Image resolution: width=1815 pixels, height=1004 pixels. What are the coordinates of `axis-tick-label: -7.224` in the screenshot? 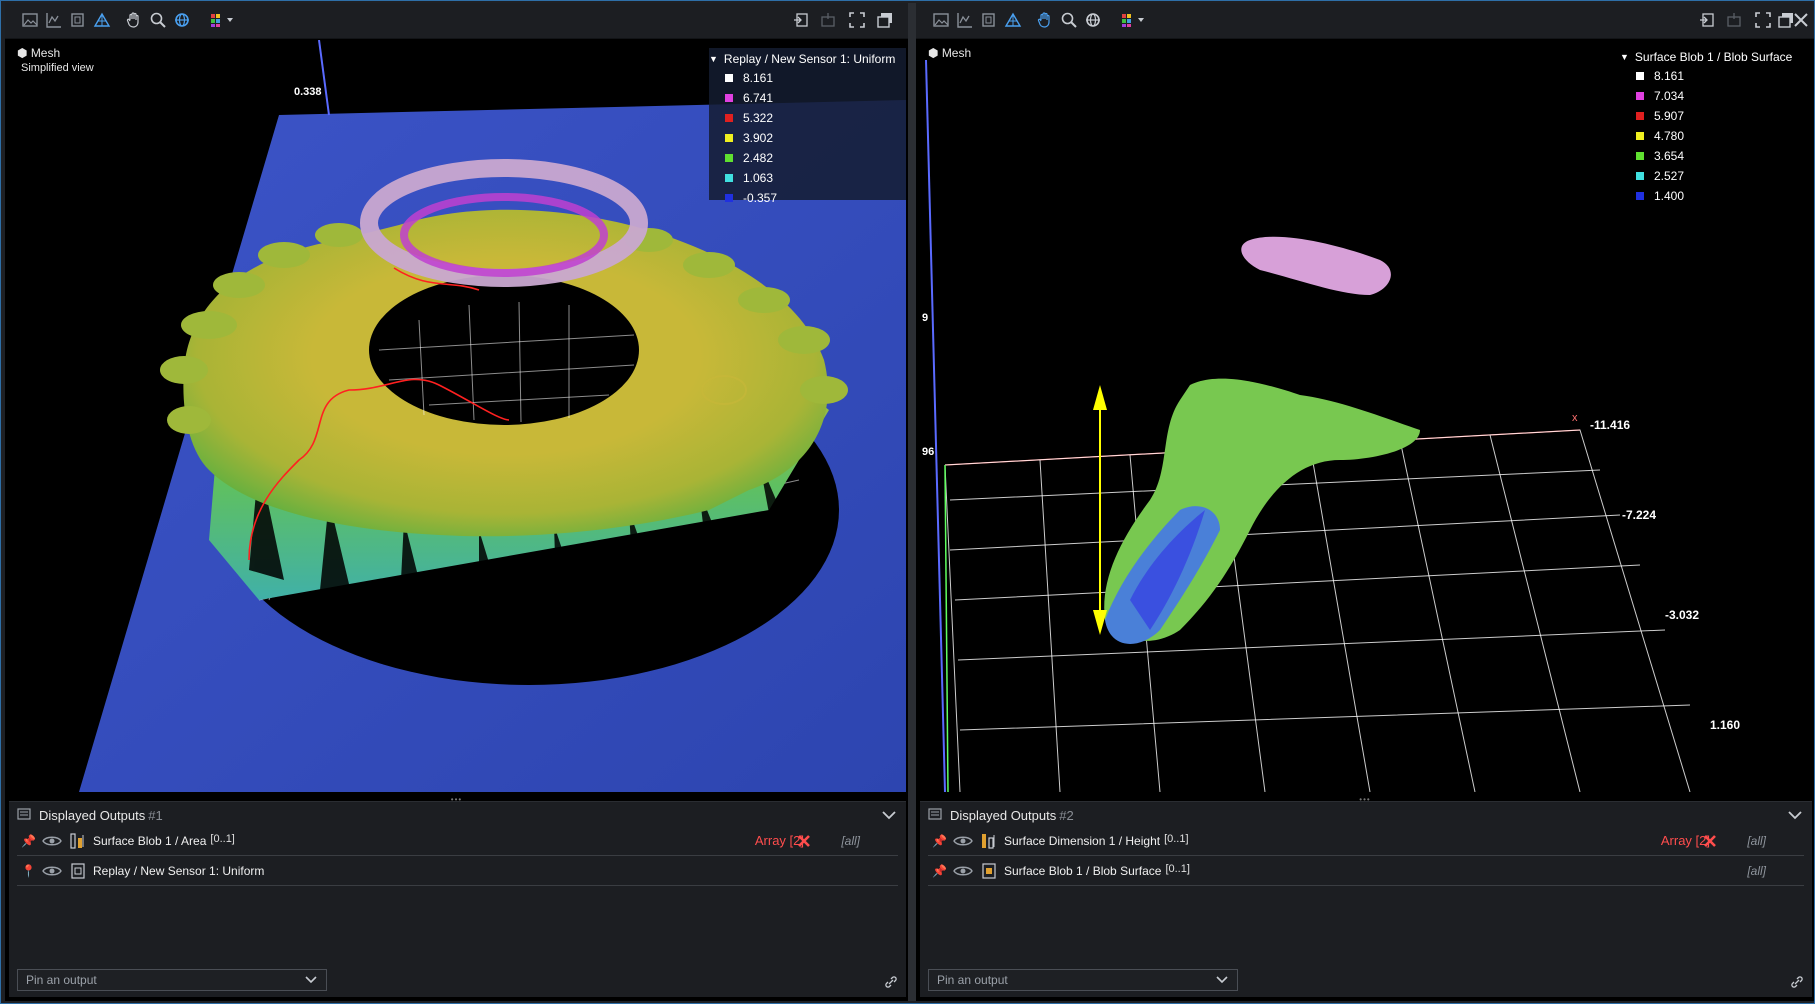 It's located at (1639, 515).